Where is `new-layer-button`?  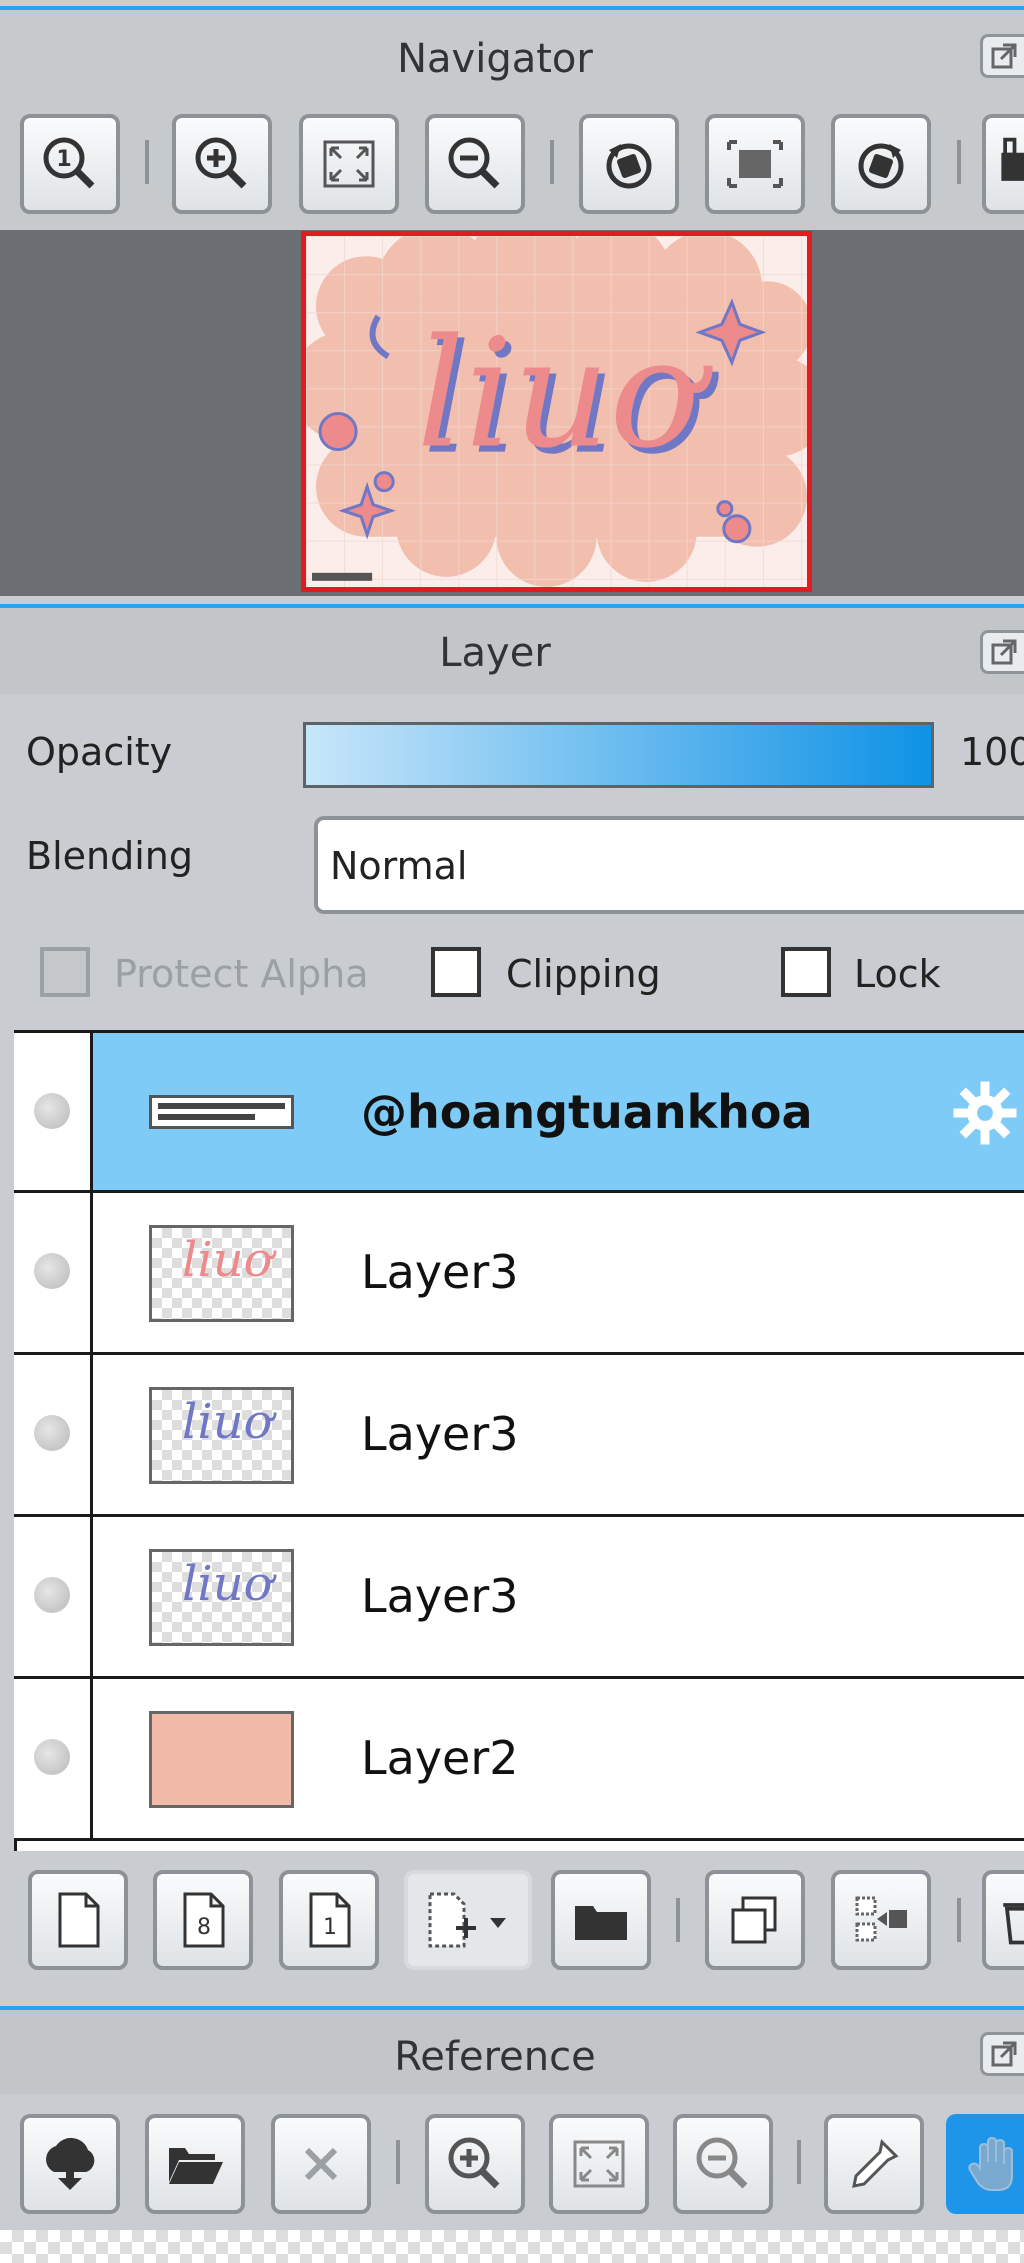 new-layer-button is located at coordinates (78, 1920).